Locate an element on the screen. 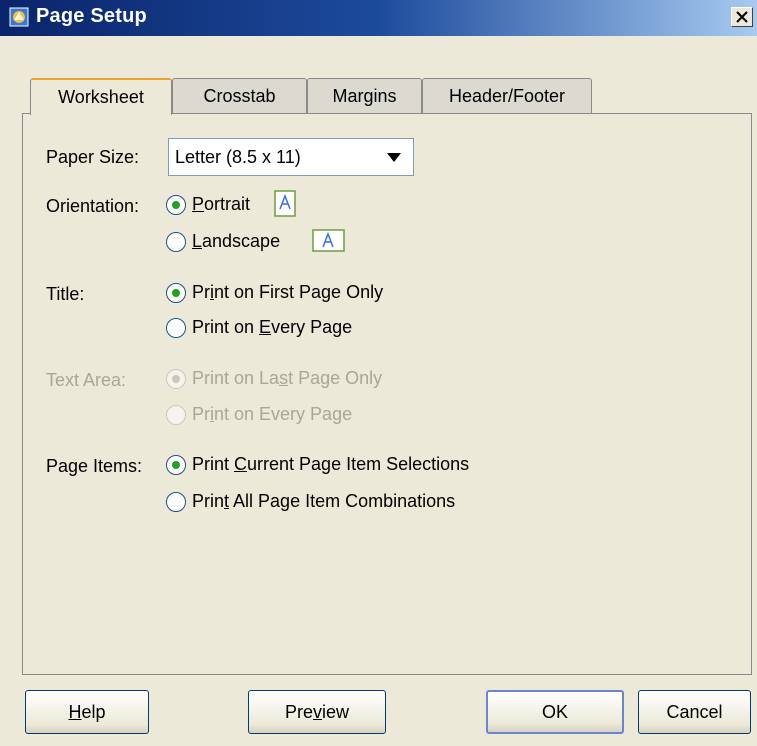  close-icon is located at coordinates (742, 17).